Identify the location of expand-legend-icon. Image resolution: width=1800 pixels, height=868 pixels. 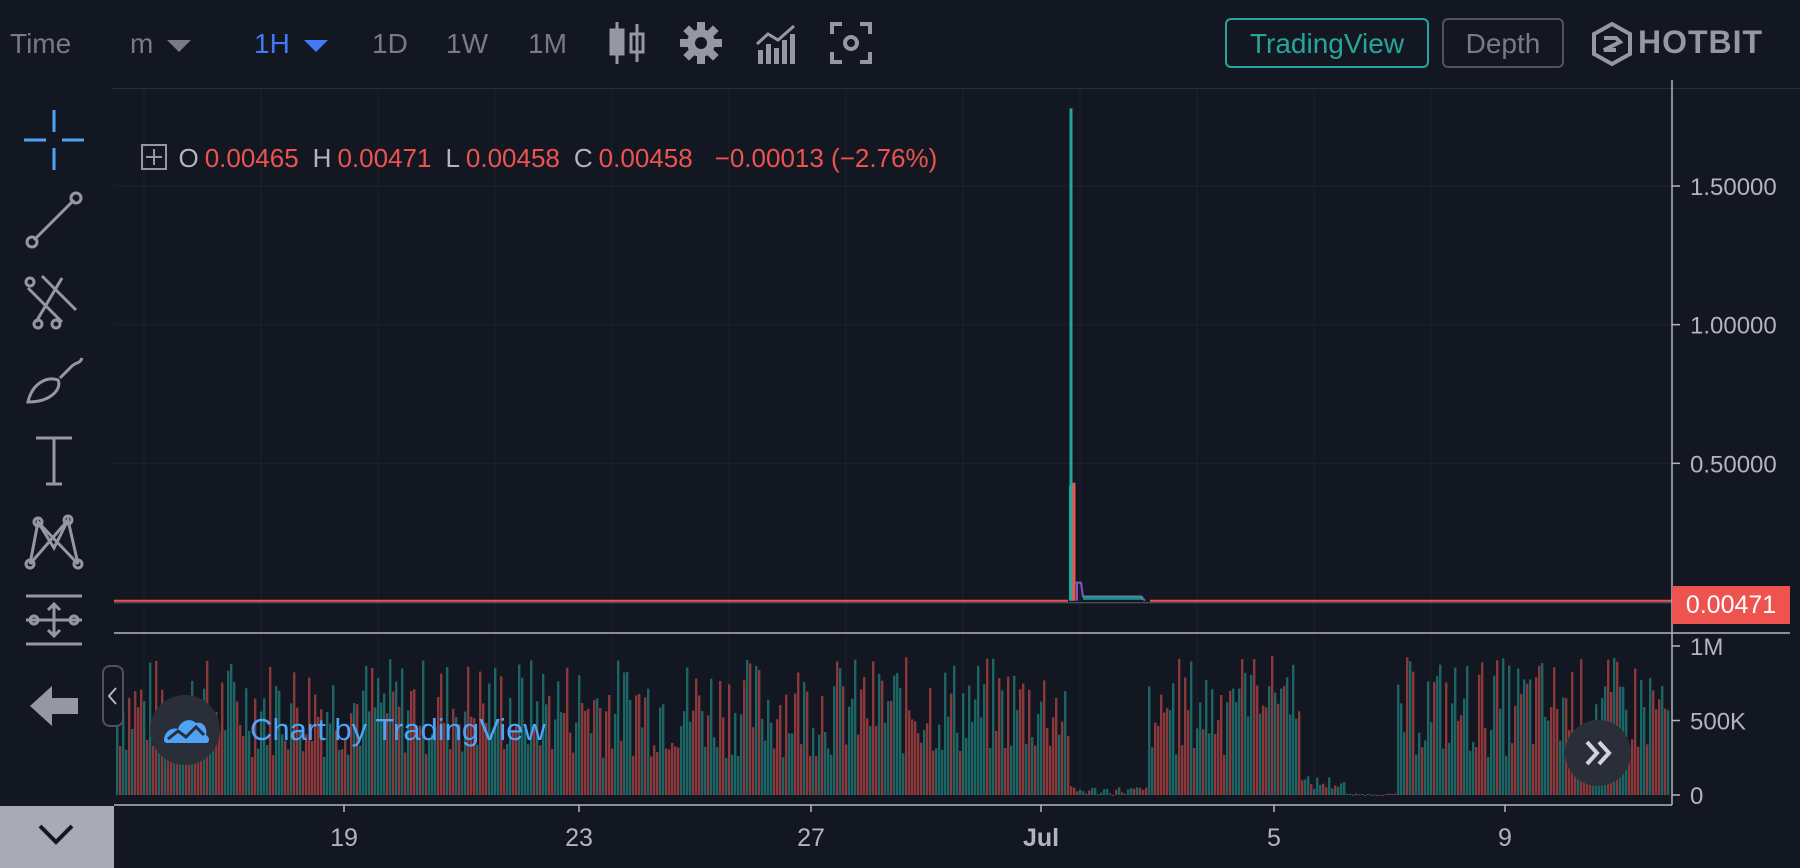
(154, 157).